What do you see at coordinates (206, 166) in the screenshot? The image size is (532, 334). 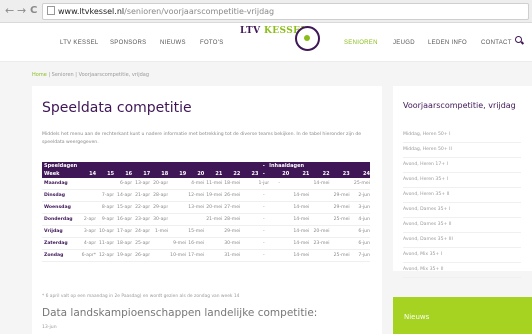 I see `table-header-row: Speeldagen - Inhaaldagen` at bounding box center [206, 166].